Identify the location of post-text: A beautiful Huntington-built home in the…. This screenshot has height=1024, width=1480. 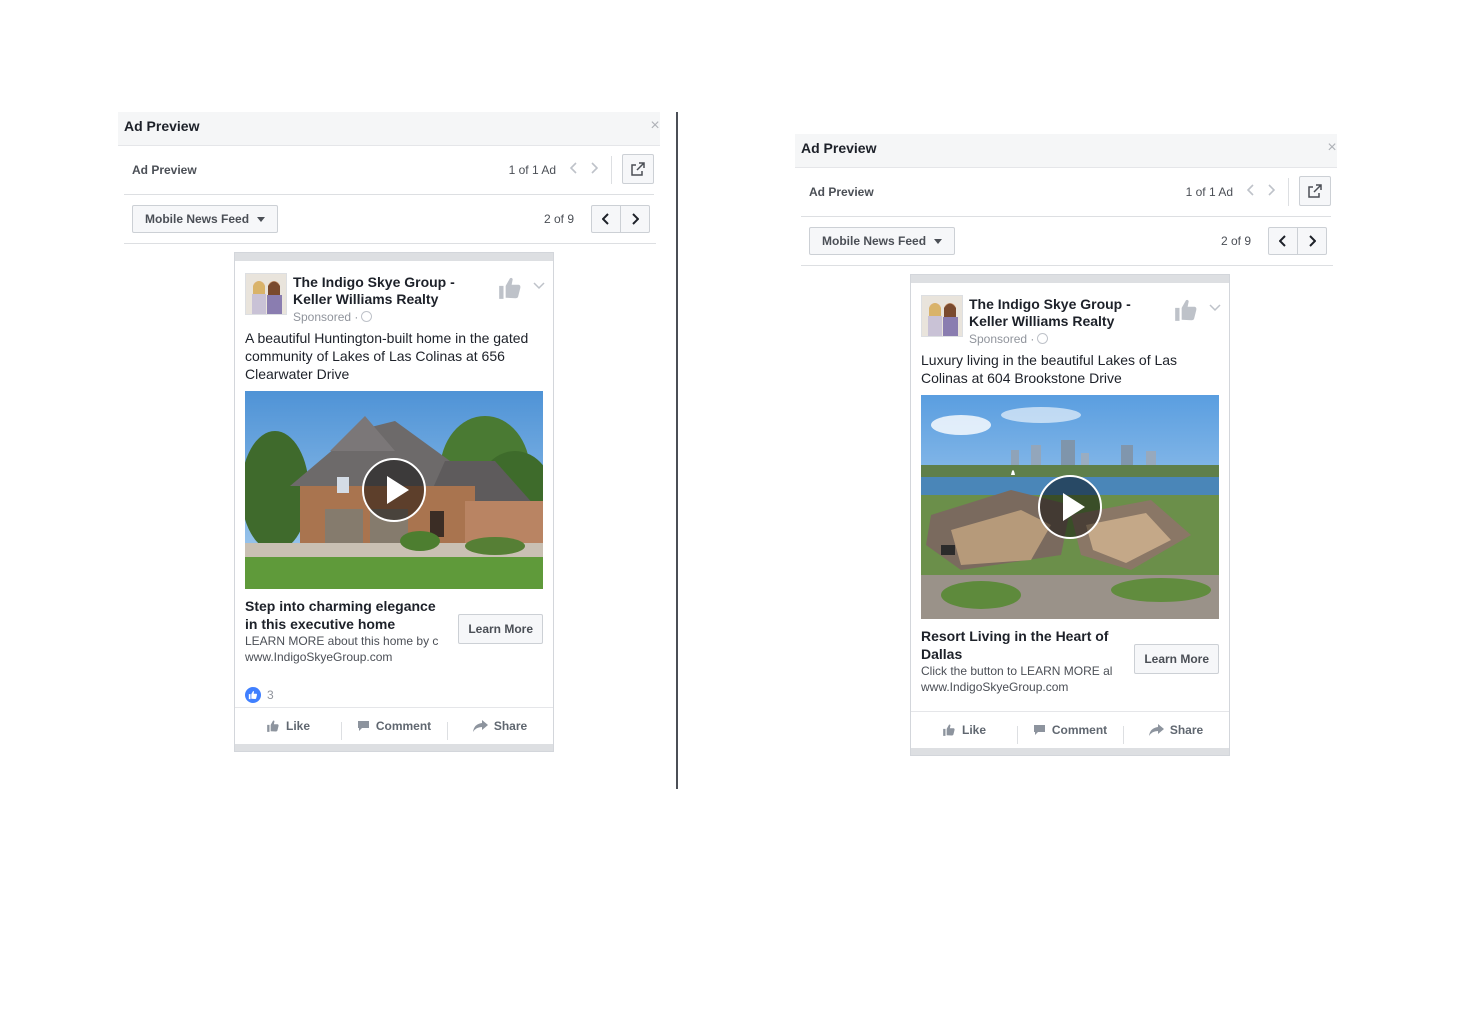
(387, 356).